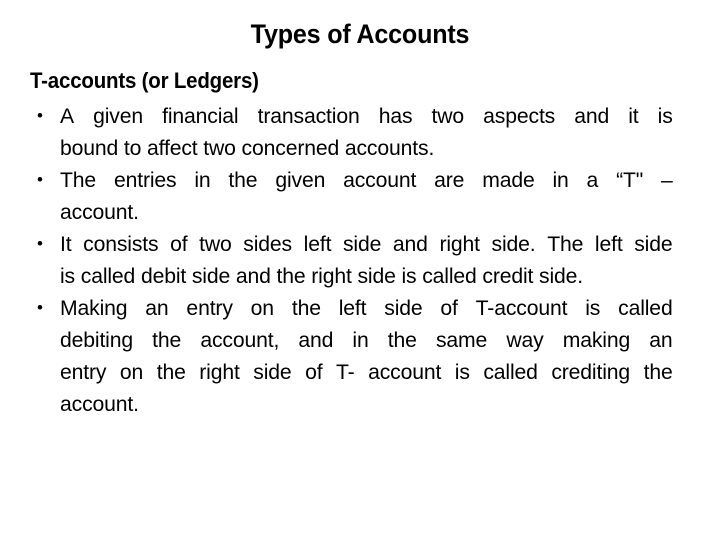 The height and width of the screenshot is (540, 720). What do you see at coordinates (308, 116) in the screenshot?
I see `word: transaction` at bounding box center [308, 116].